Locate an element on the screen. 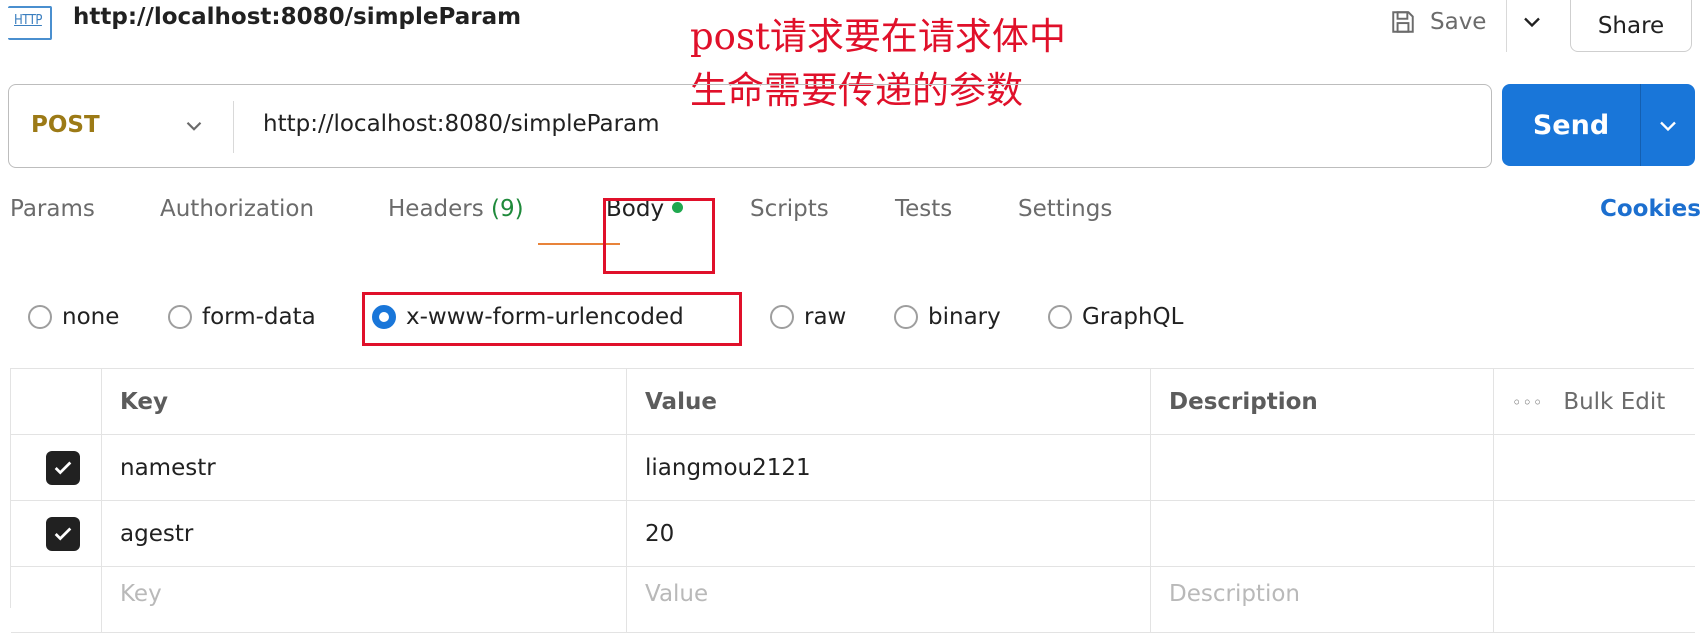  send-button: Send is located at coordinates (1571, 125).